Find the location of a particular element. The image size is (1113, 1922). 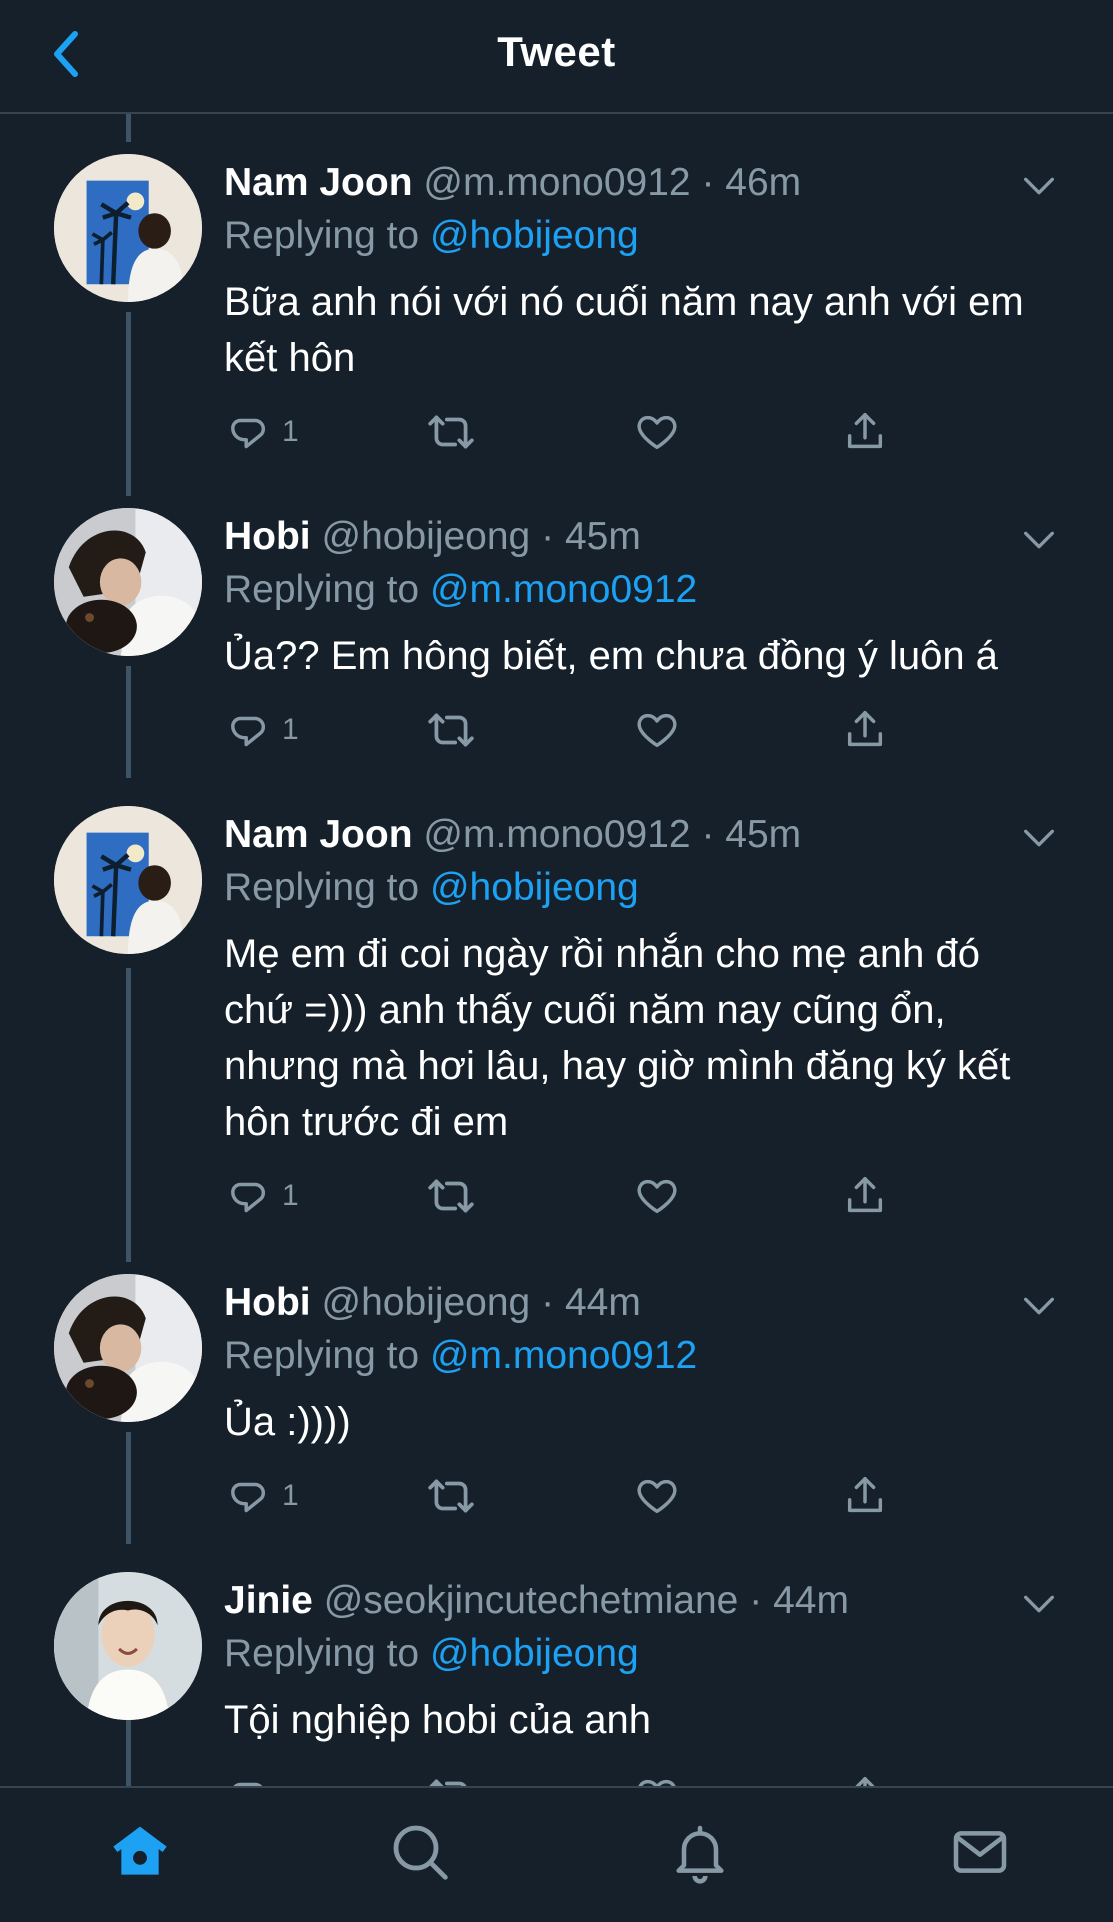

username: @seokjincutechetmiane is located at coordinates (531, 1600).